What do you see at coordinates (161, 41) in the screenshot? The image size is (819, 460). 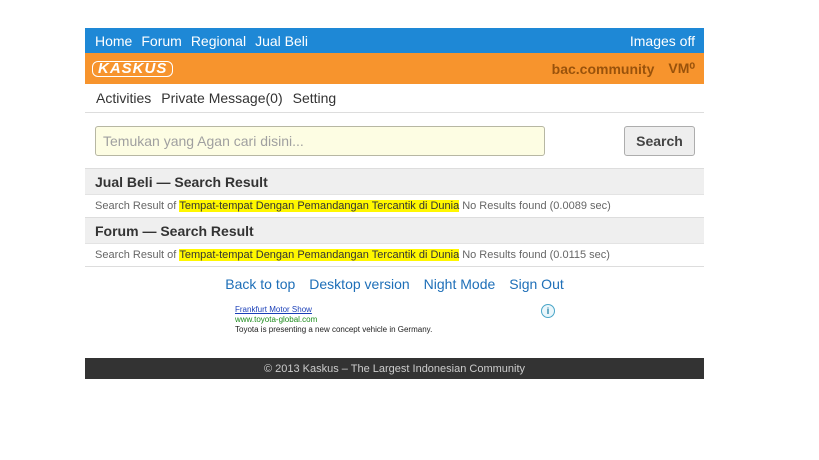 I see `nav-forum-link: Forum` at bounding box center [161, 41].